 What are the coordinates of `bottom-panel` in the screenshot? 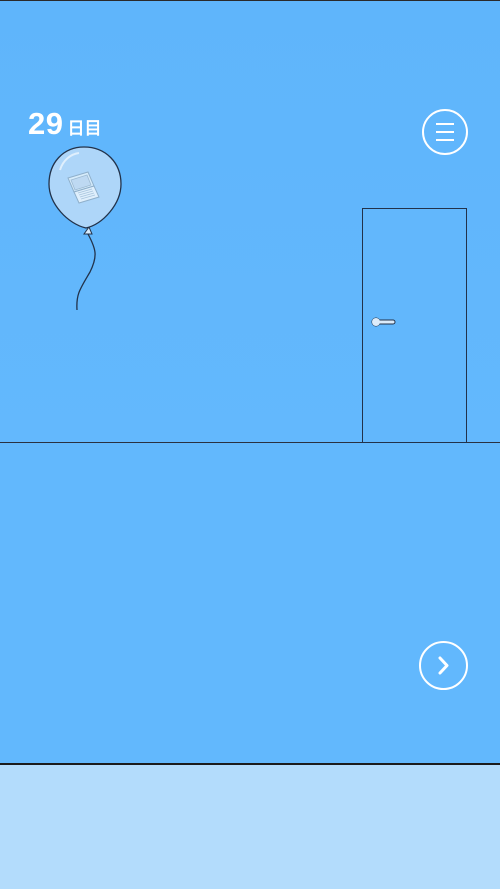 It's located at (250, 826).